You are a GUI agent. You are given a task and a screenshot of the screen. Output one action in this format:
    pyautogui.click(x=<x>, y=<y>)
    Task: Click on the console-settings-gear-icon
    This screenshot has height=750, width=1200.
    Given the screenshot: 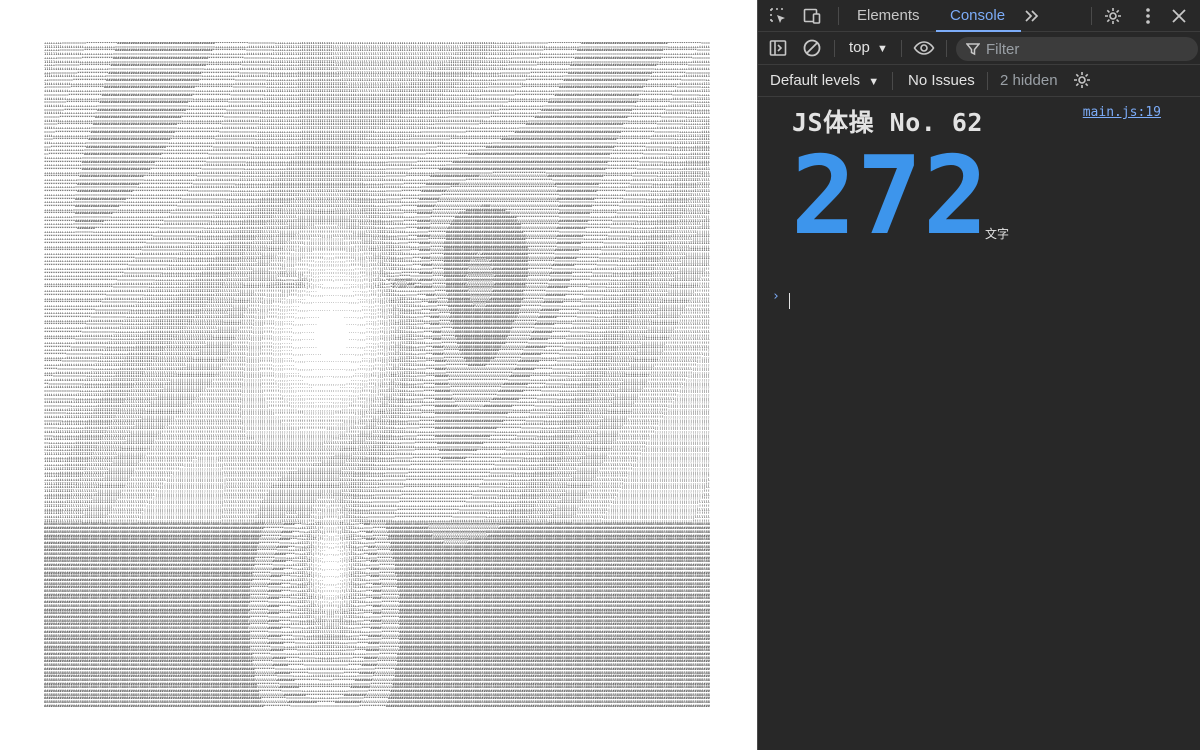 What is the action you would take?
    pyautogui.click(x=1082, y=80)
    